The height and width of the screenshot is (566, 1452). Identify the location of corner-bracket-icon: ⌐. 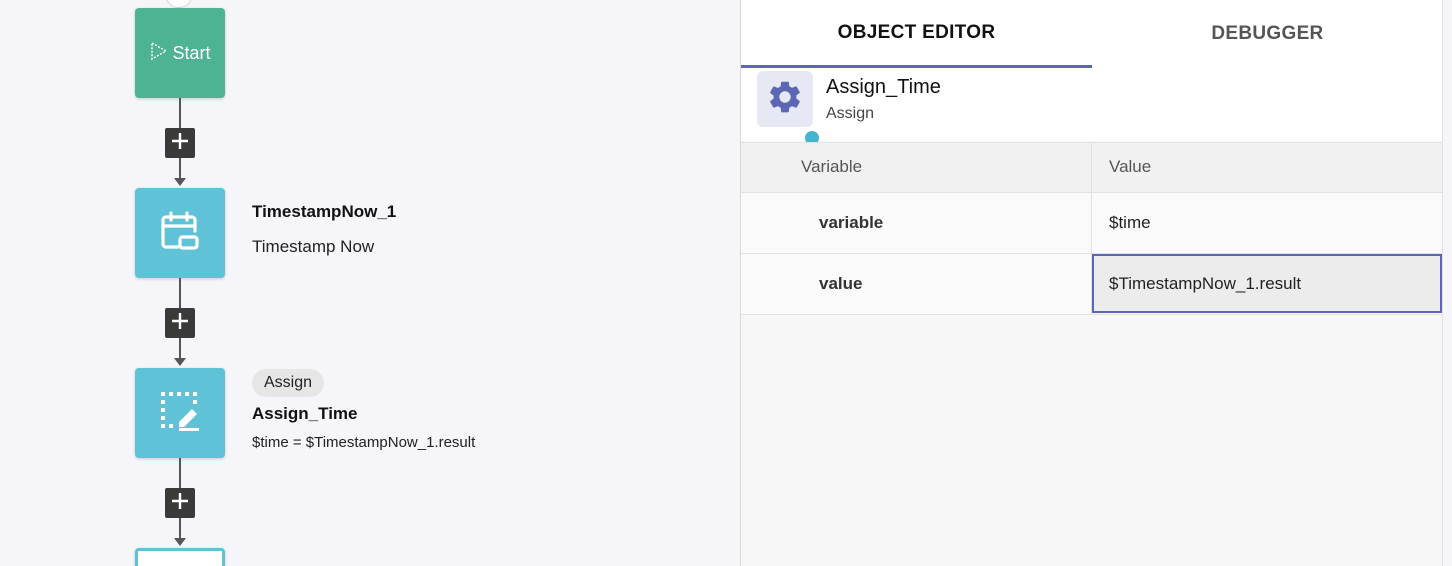
(177, 0).